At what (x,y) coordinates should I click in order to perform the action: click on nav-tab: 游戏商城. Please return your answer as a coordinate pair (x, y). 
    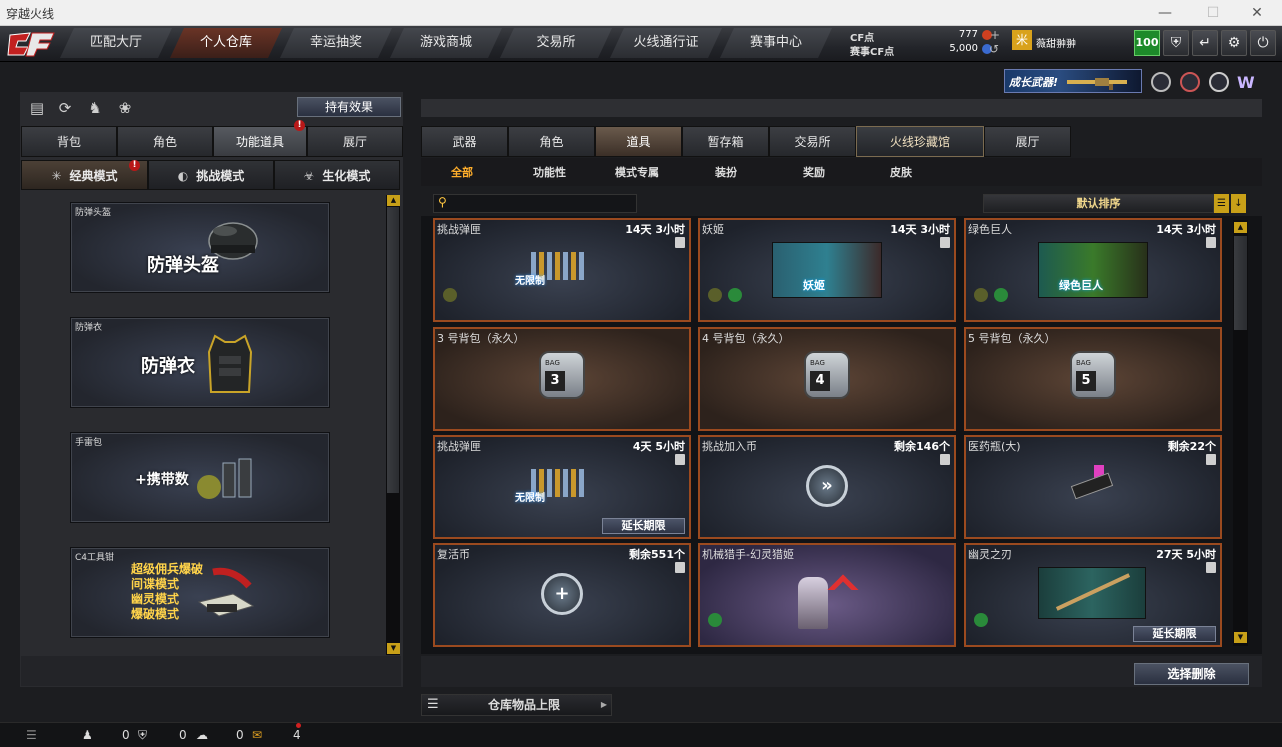
    Looking at the image, I should click on (446, 43).